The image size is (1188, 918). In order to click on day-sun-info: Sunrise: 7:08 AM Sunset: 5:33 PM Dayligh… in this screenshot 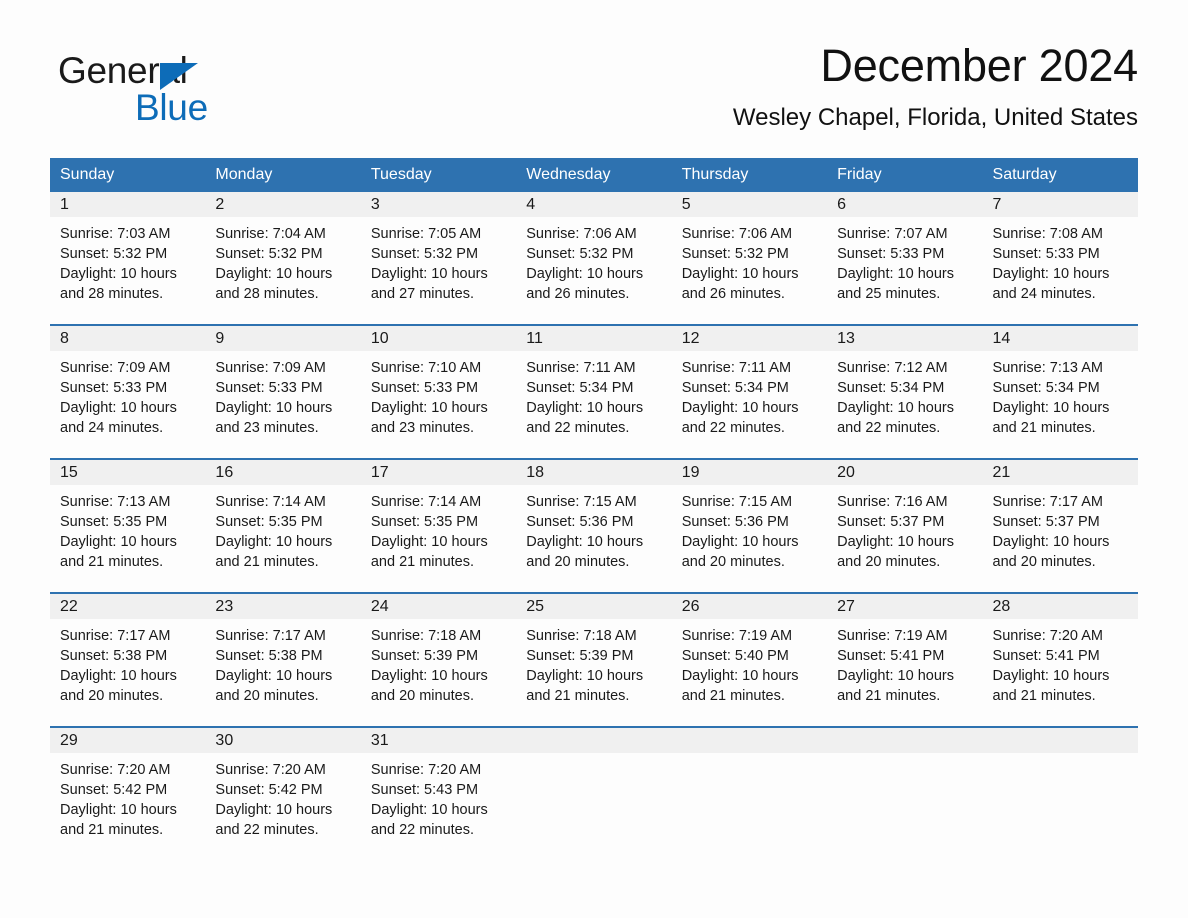, I will do `click(1051, 264)`.